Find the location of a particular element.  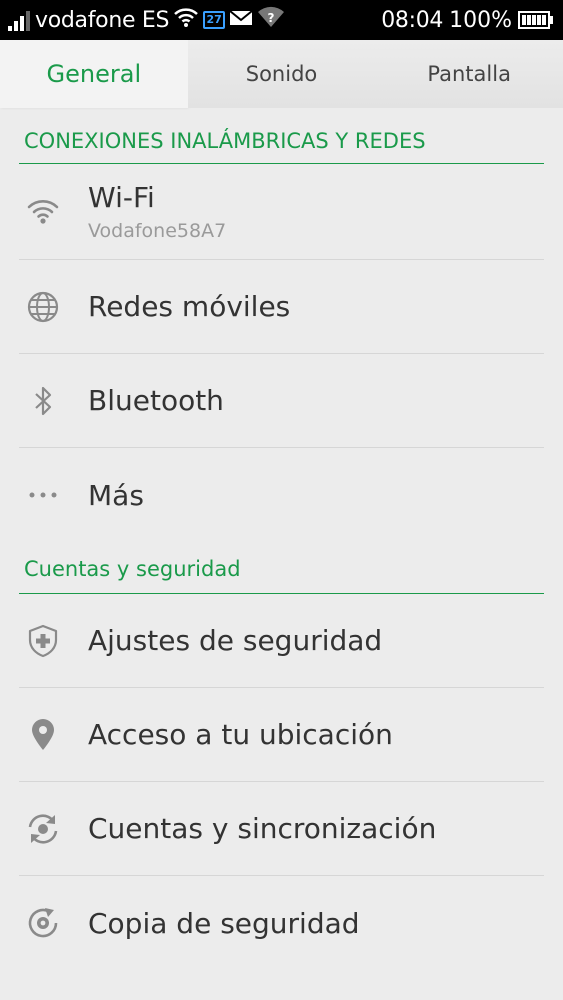

wifi-question-icon: ? is located at coordinates (271, 20).